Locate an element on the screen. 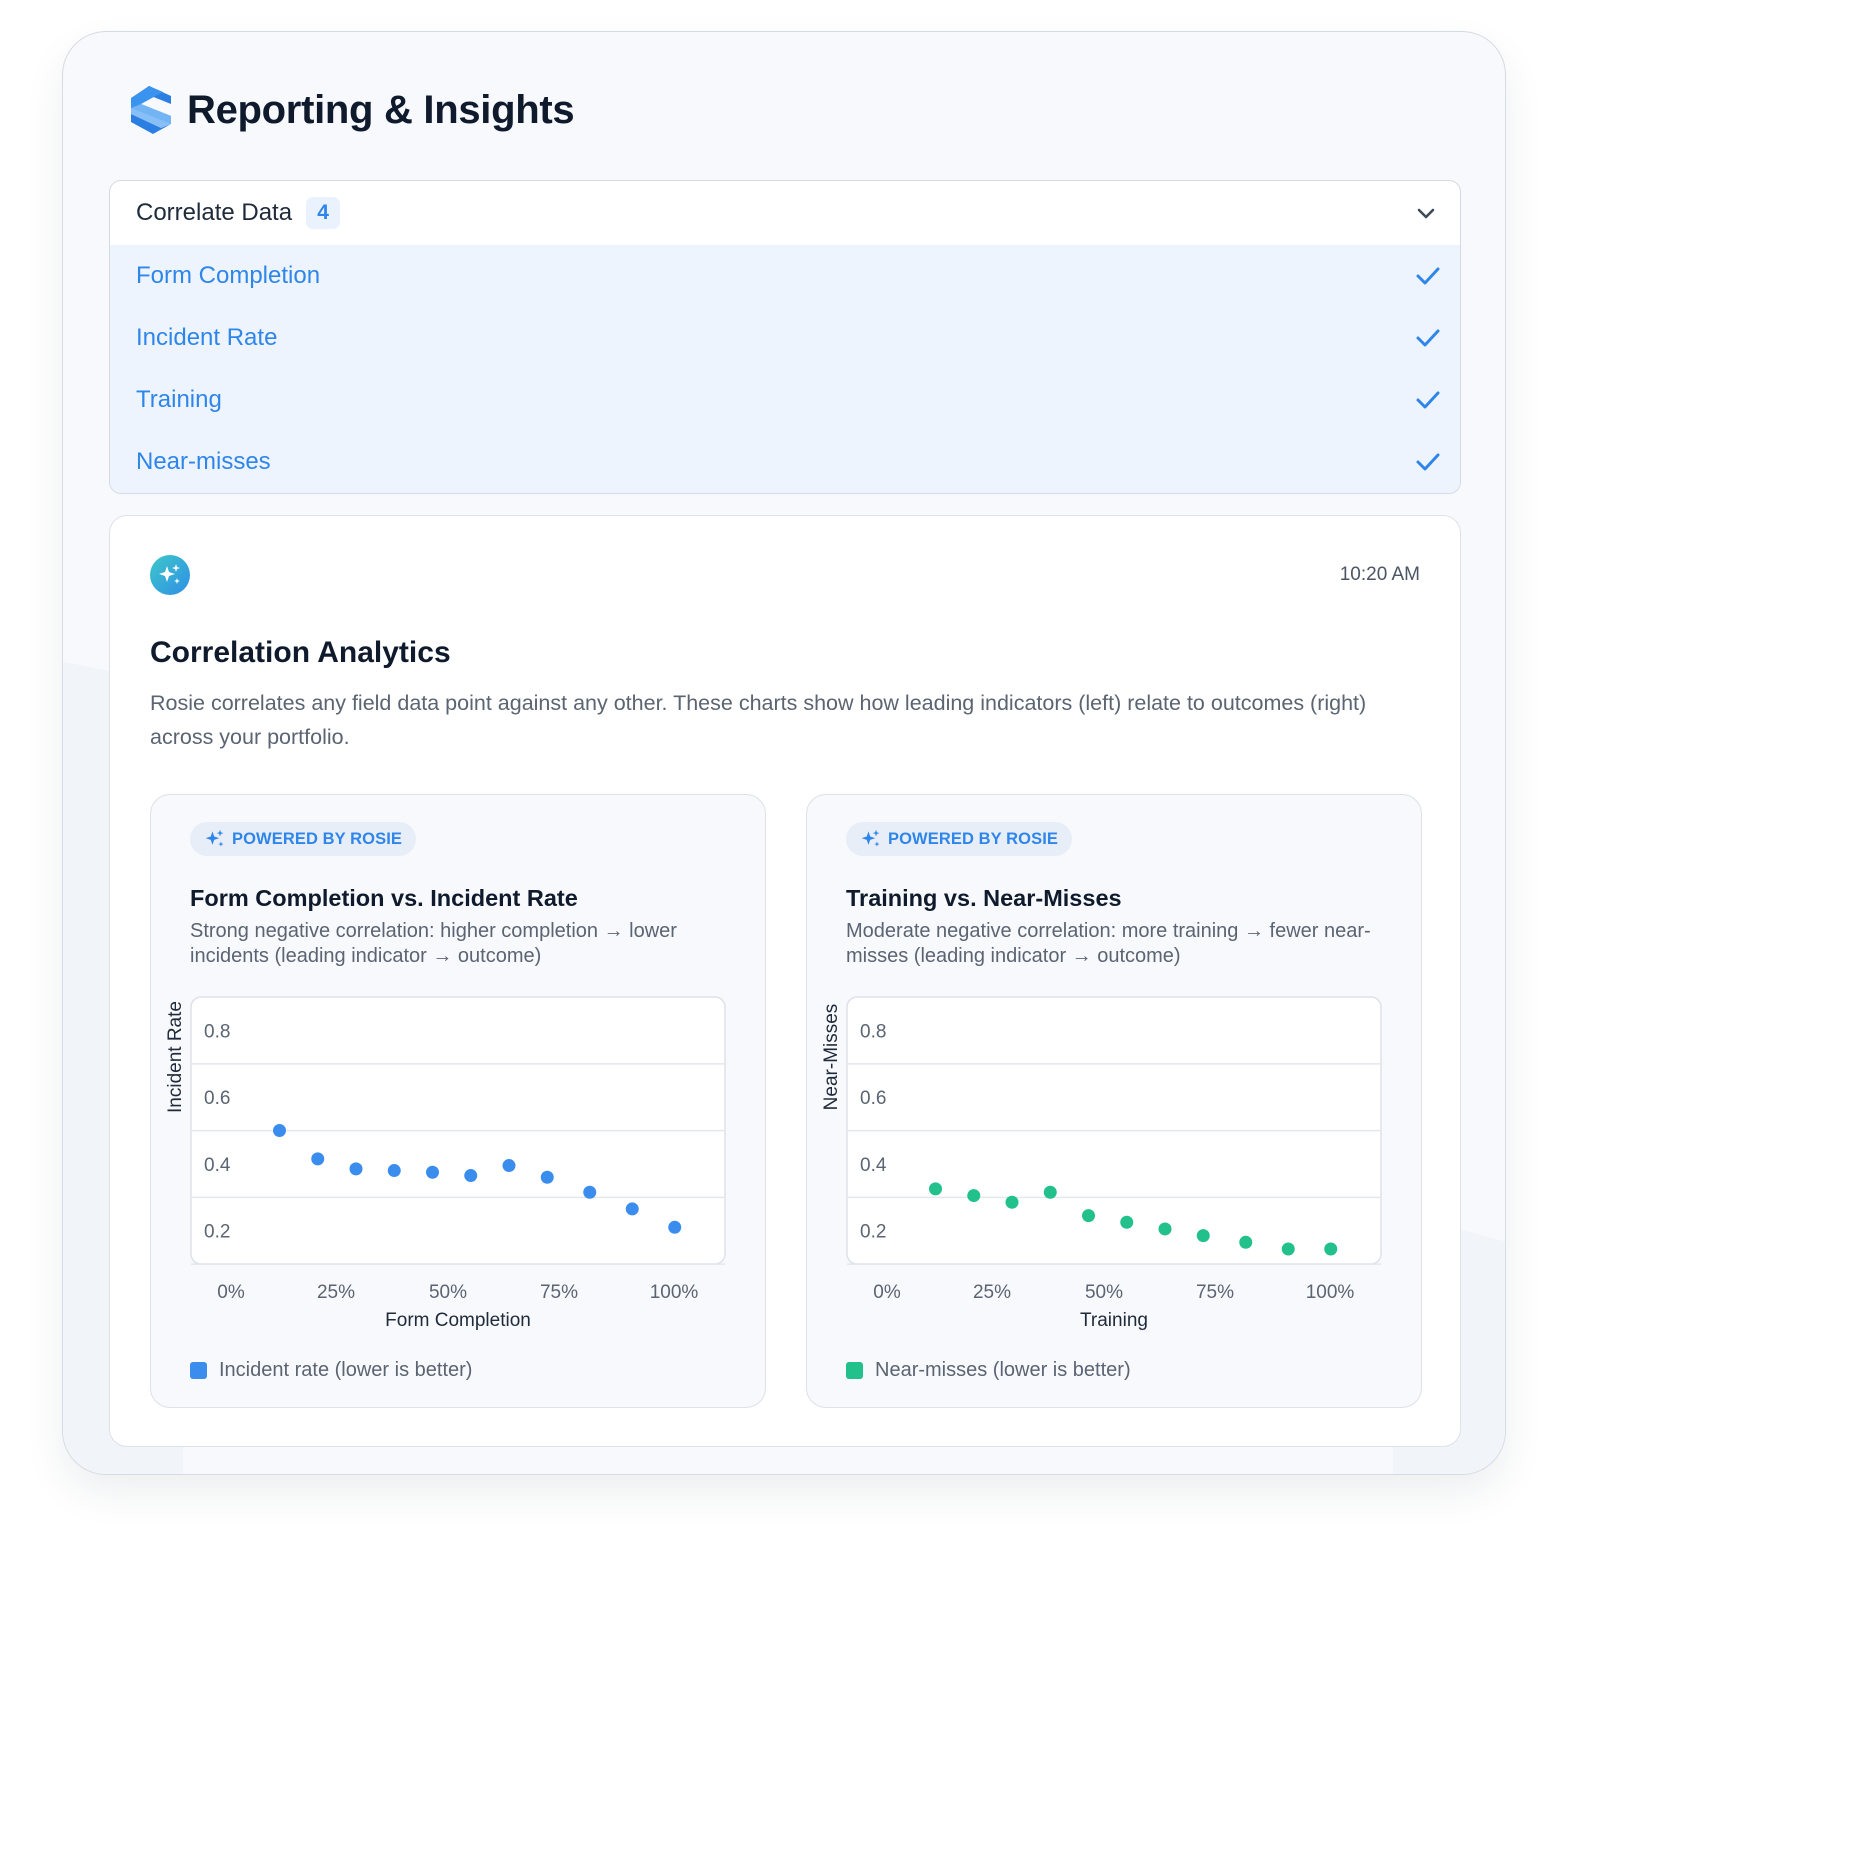  legend-label: Near-misses (lower is better) is located at coordinates (1003, 1370).